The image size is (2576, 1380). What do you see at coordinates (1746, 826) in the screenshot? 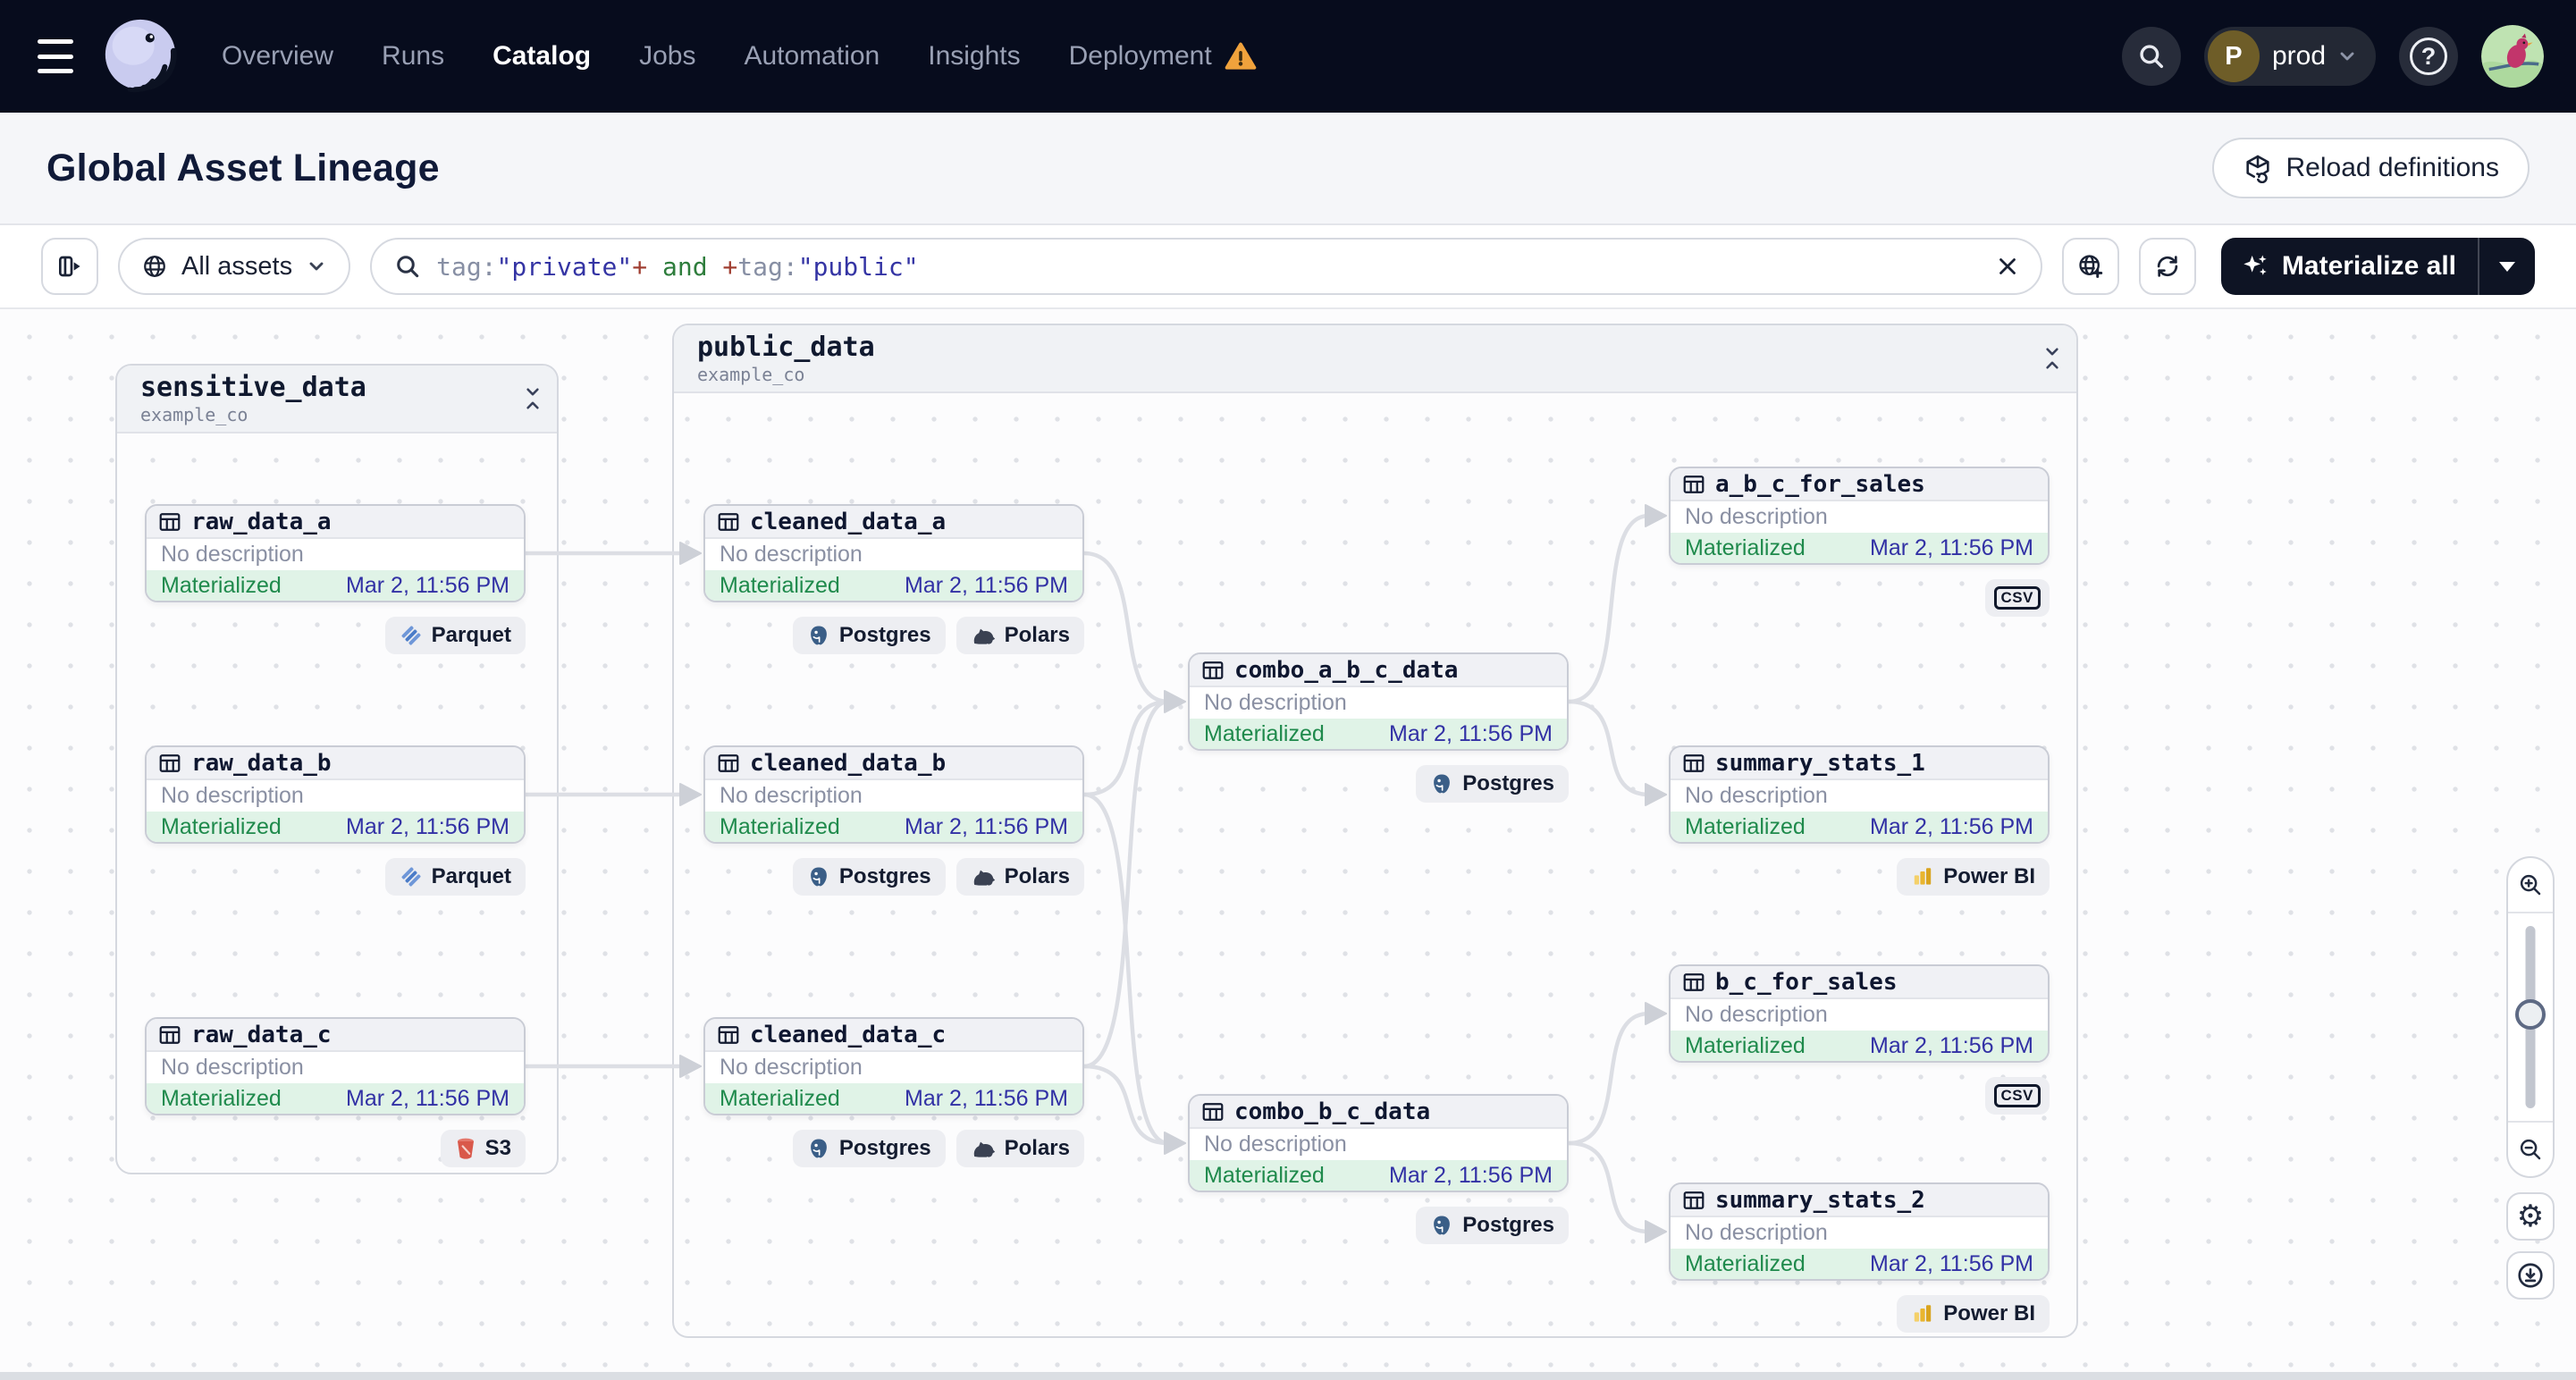
I see `materialized-status: Materialized` at bounding box center [1746, 826].